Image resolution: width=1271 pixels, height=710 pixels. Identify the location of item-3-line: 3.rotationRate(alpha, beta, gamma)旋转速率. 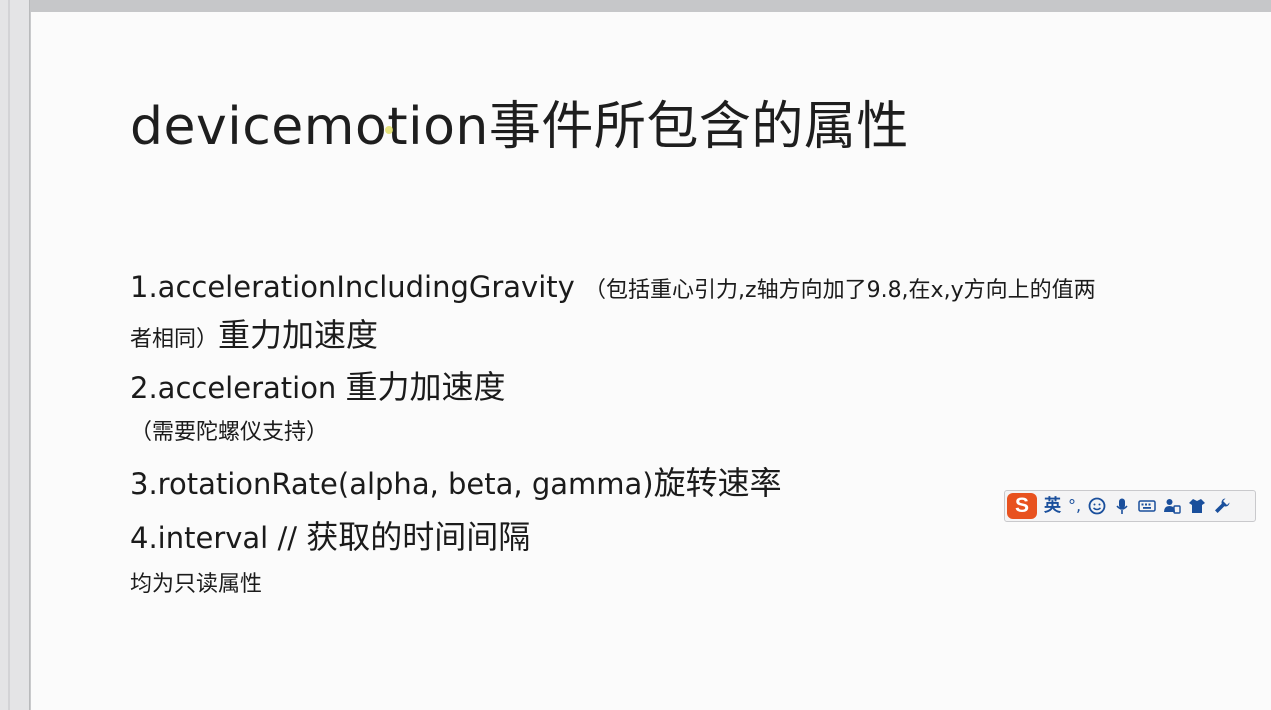
(456, 481).